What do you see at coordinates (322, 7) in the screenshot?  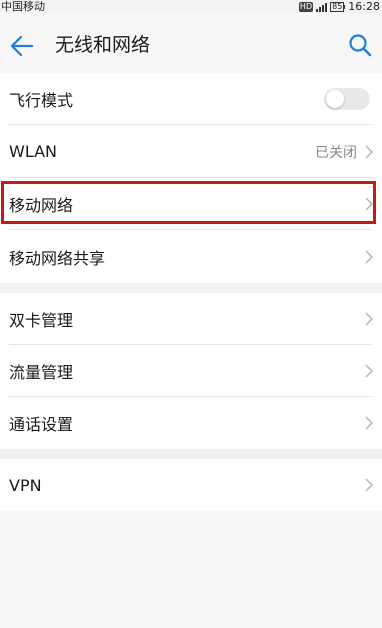 I see `signal-icon` at bounding box center [322, 7].